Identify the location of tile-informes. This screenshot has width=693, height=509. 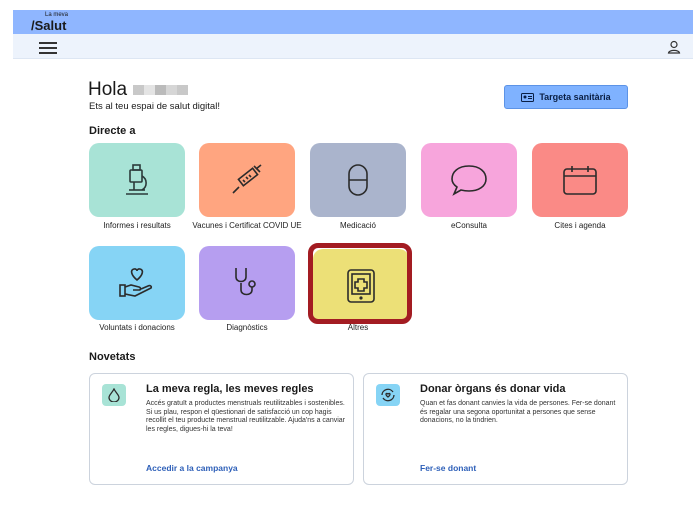
(137, 180).